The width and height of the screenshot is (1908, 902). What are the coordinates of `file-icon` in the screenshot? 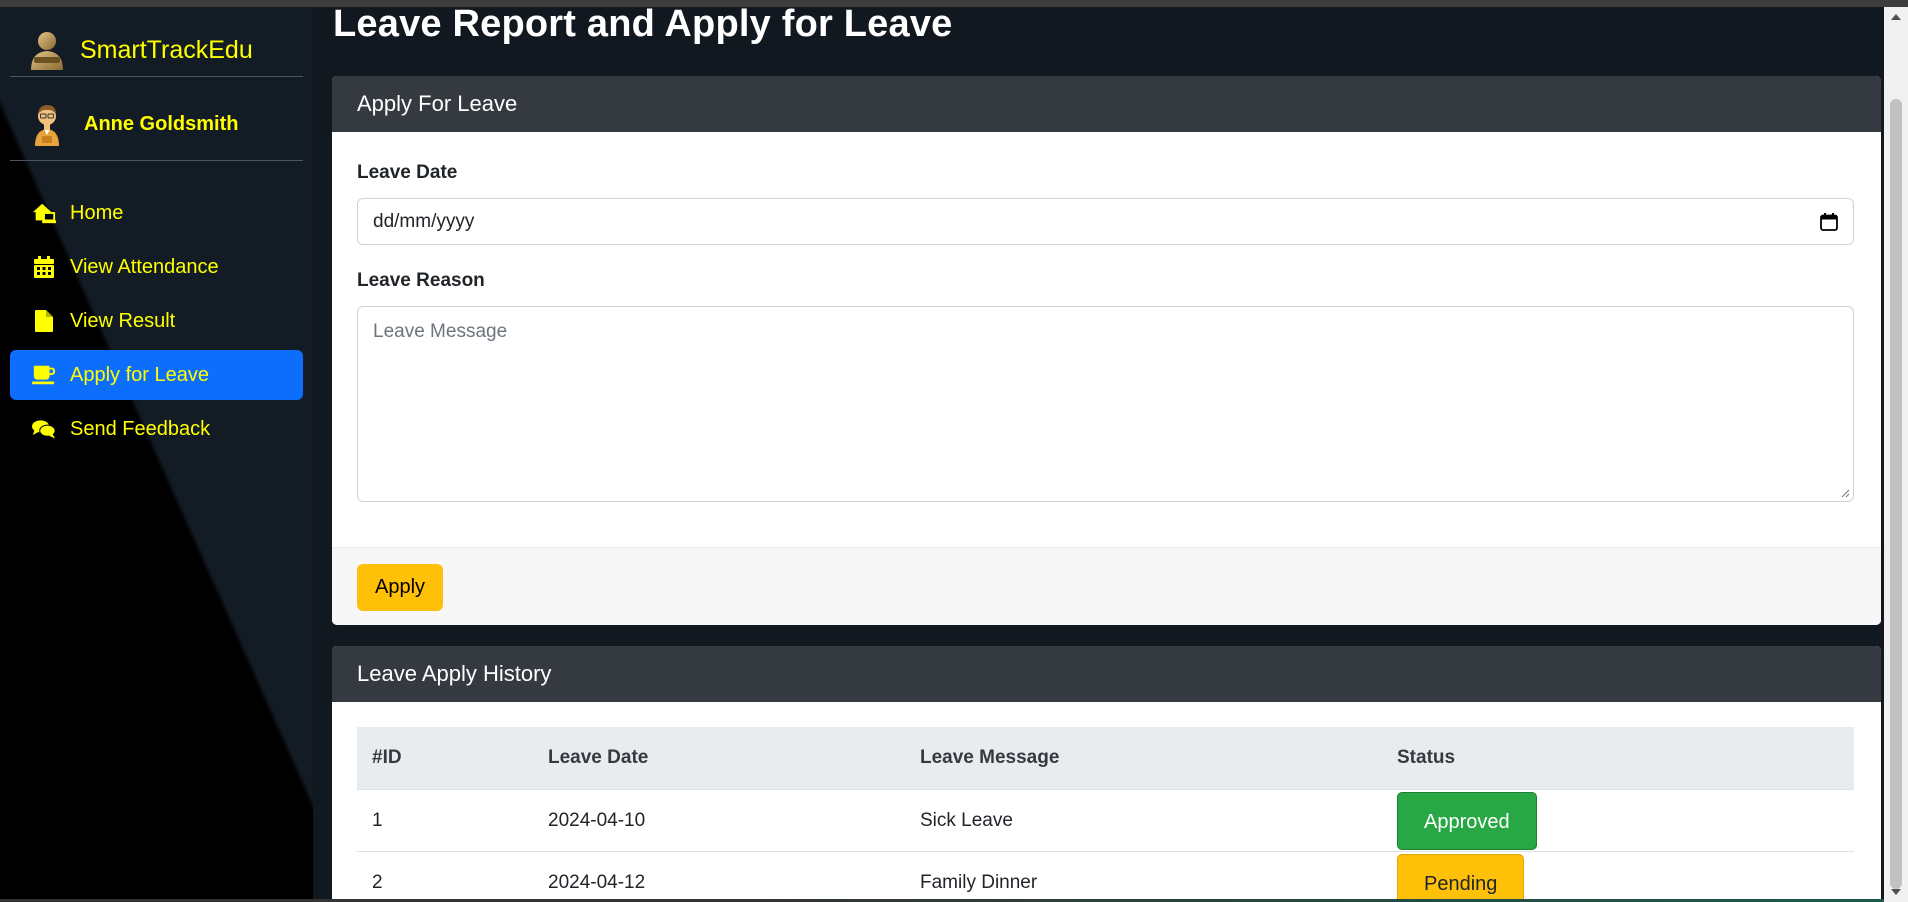 It's located at (44, 321).